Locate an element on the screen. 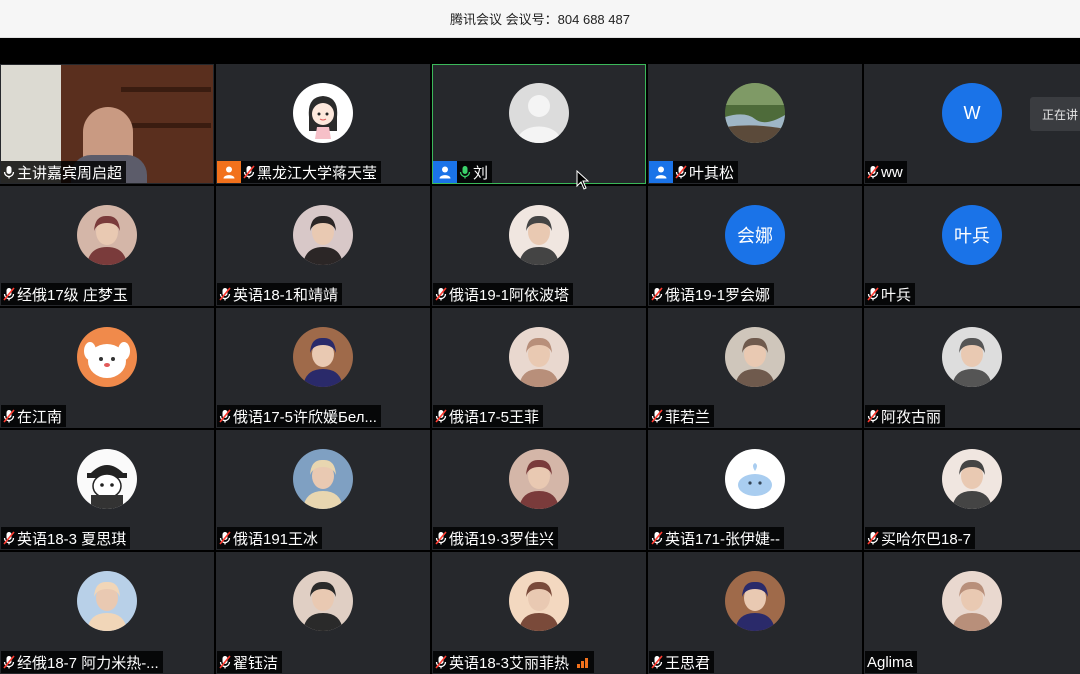 This screenshot has width=1080, height=674. participant-tile: 在江南 is located at coordinates (107, 368).